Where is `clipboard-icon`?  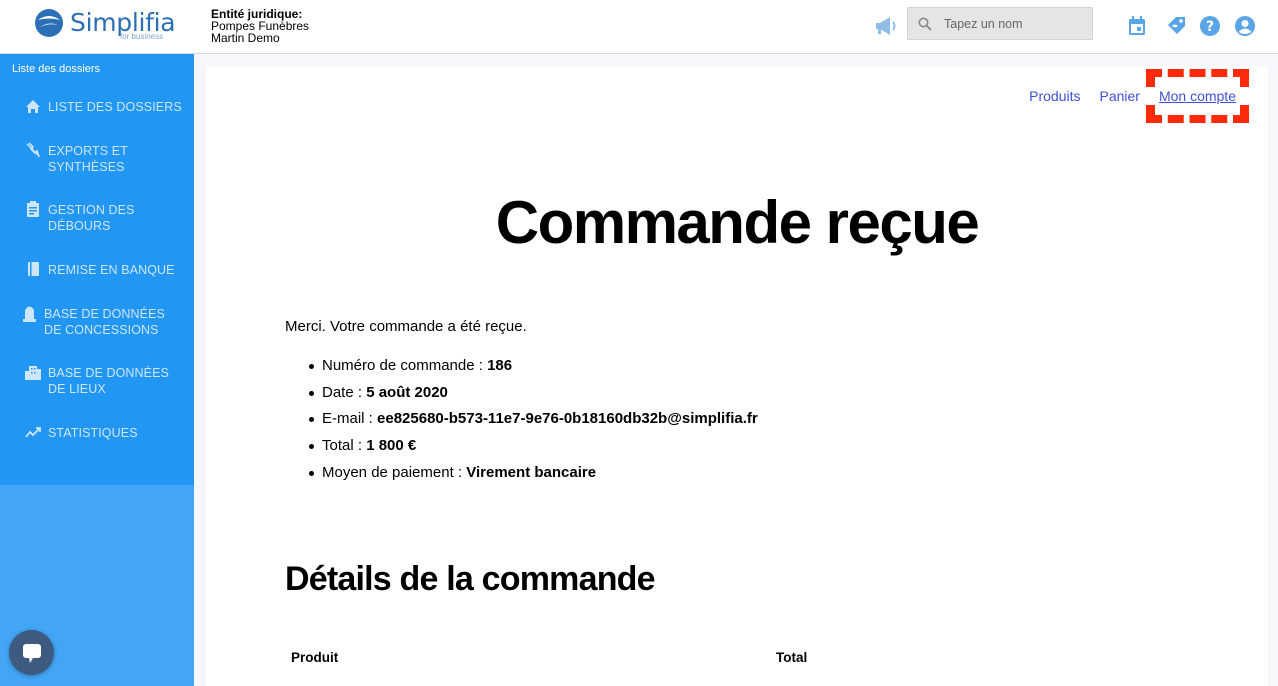 clipboard-icon is located at coordinates (33, 209).